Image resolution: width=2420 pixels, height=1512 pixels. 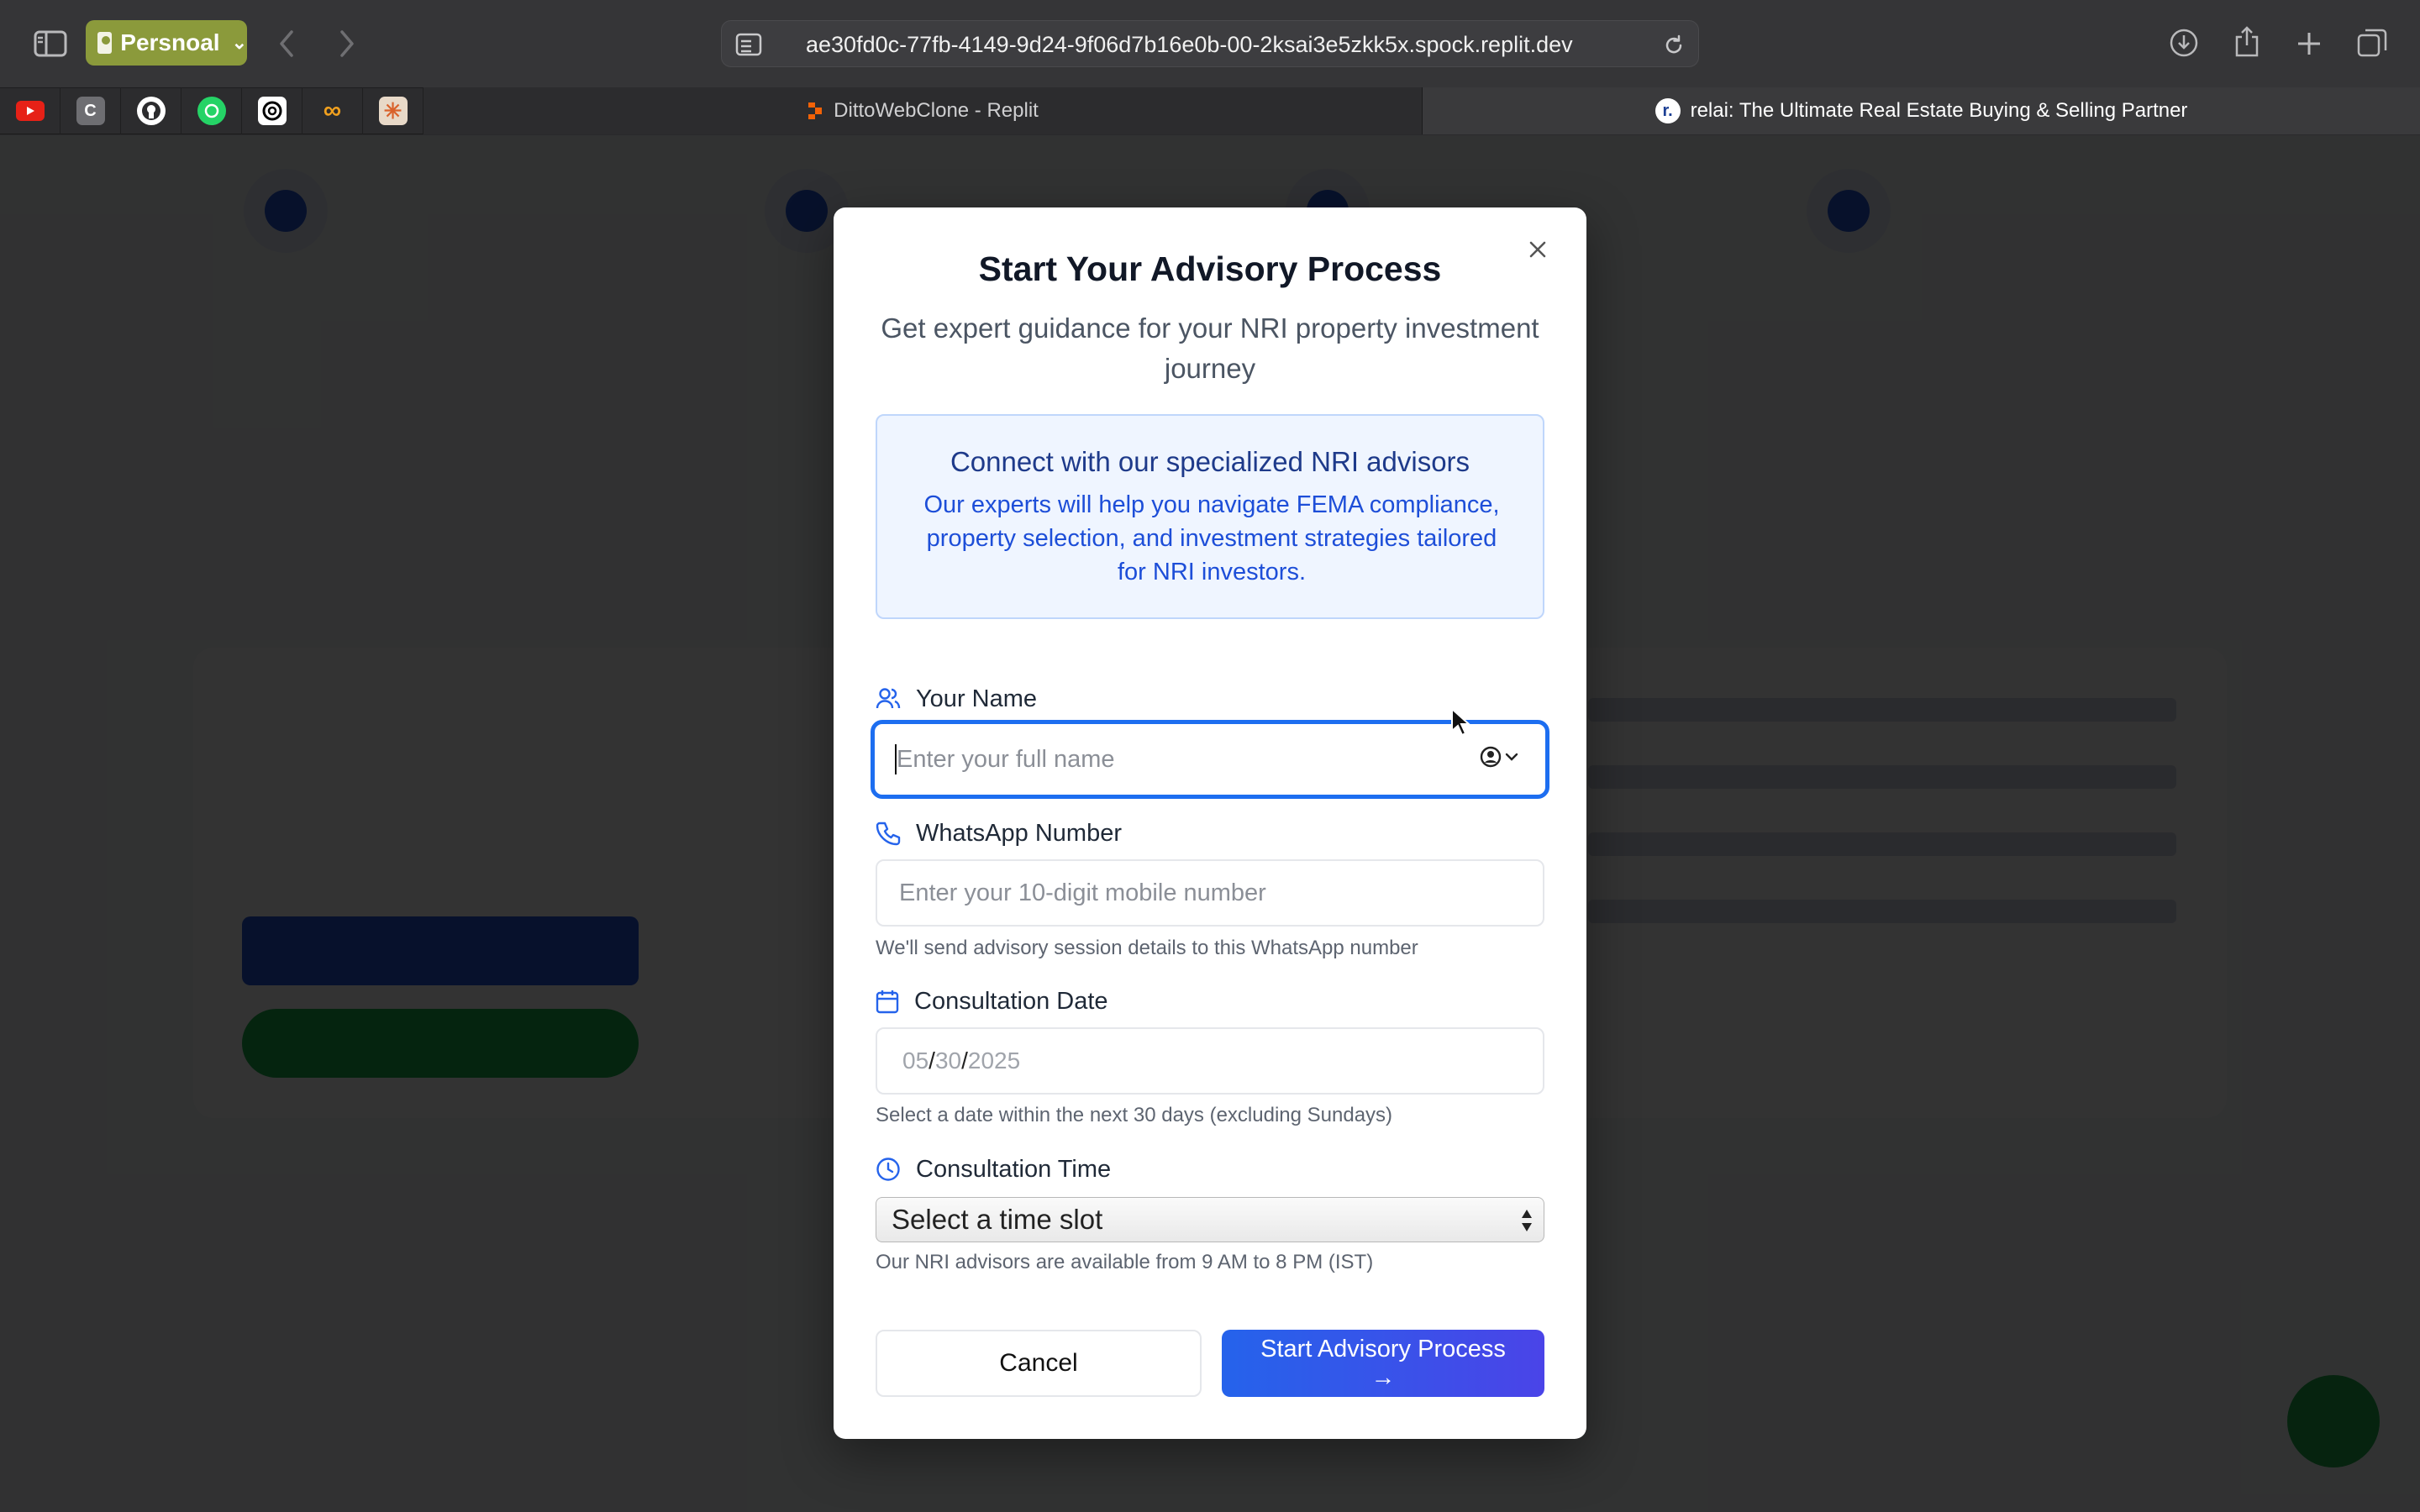 I want to click on c-icon: C, so click(x=90, y=111).